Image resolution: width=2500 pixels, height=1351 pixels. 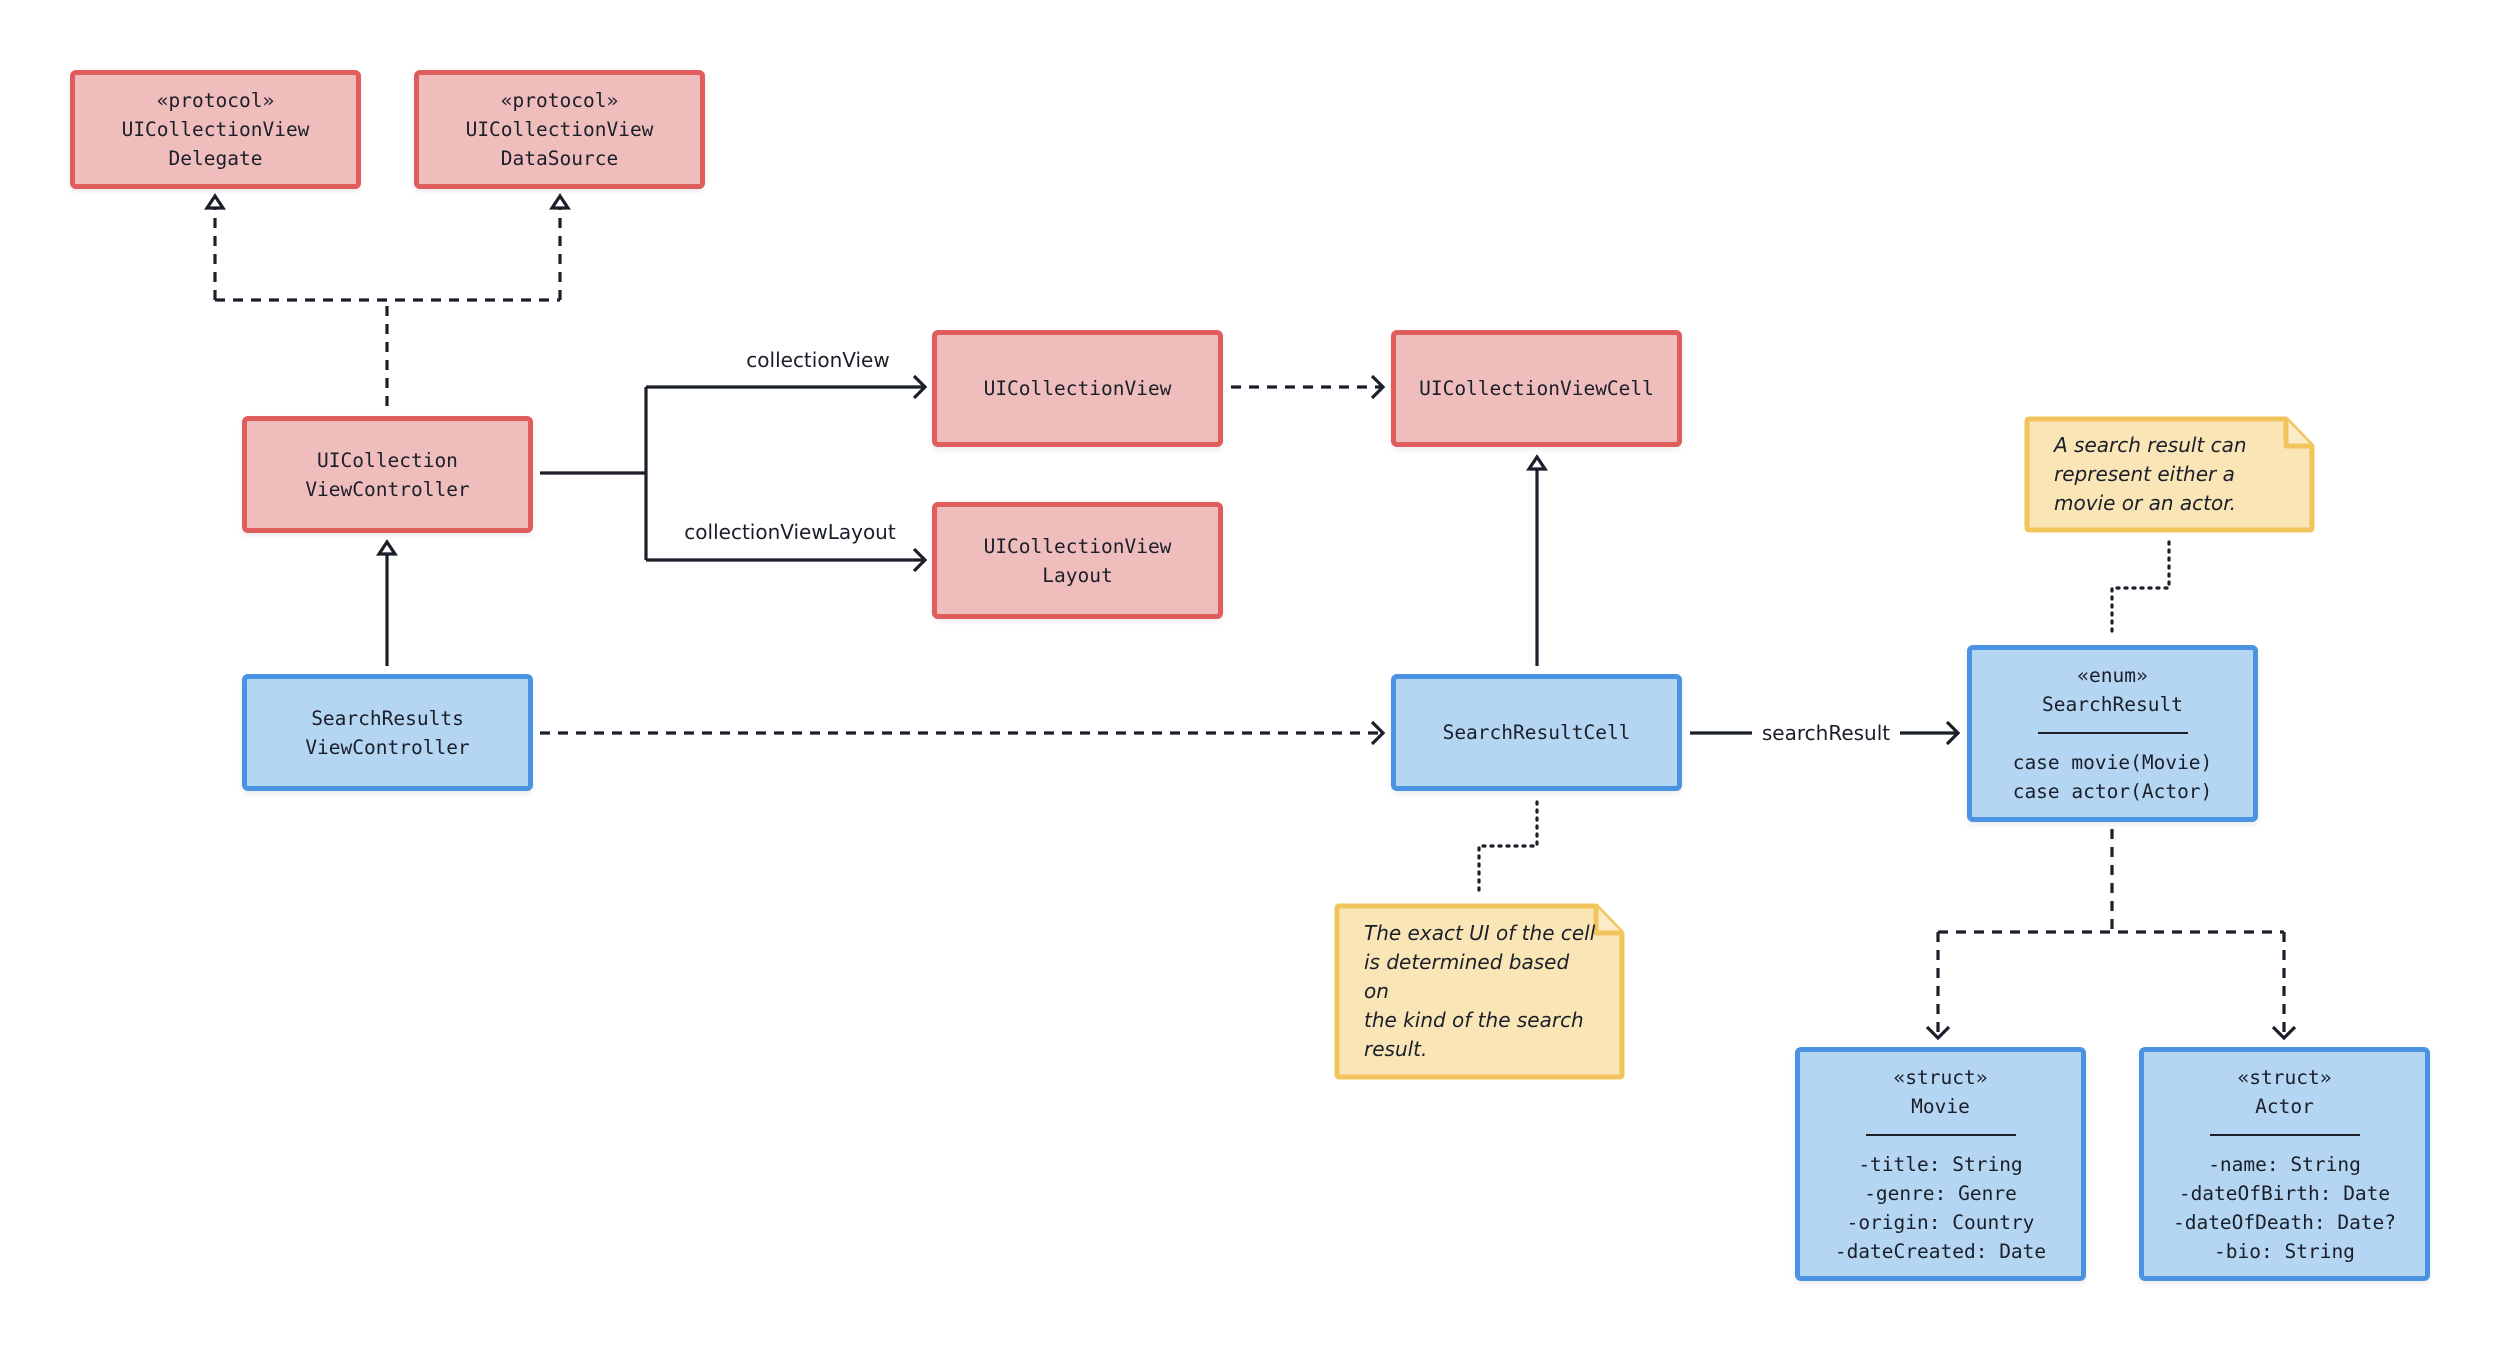 What do you see at coordinates (1508, 847) in the screenshot?
I see `note-link-cell` at bounding box center [1508, 847].